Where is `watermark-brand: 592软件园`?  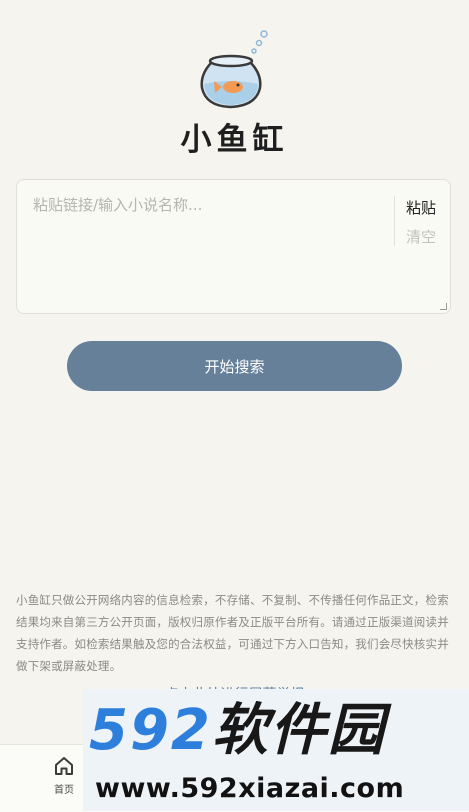
watermark-brand: 592软件园 is located at coordinates (237, 731).